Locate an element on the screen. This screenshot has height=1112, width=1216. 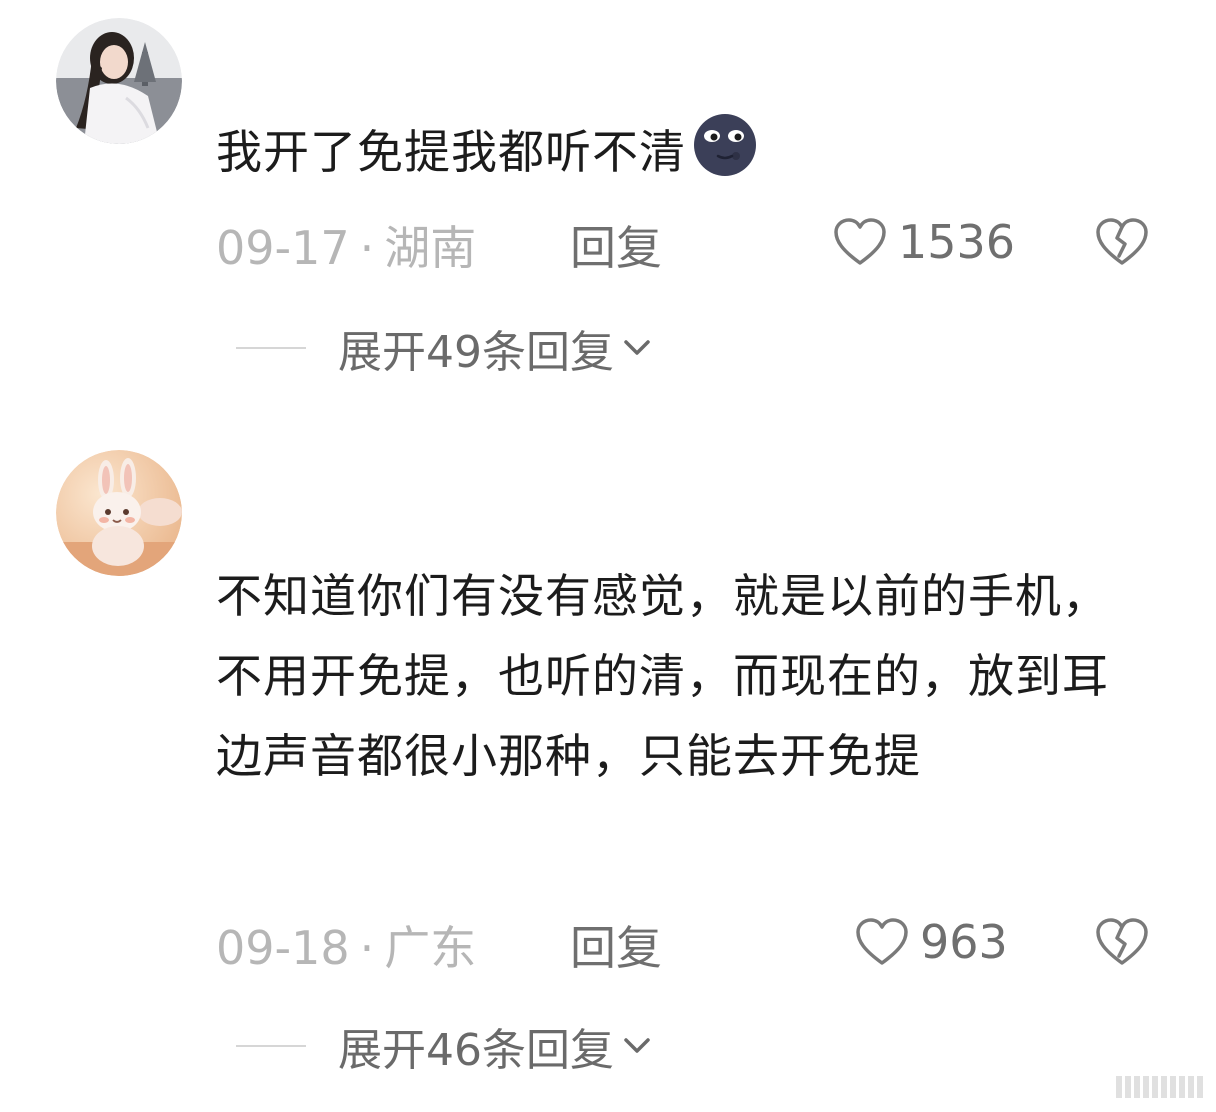
like-count: 1536 is located at coordinates (957, 242).